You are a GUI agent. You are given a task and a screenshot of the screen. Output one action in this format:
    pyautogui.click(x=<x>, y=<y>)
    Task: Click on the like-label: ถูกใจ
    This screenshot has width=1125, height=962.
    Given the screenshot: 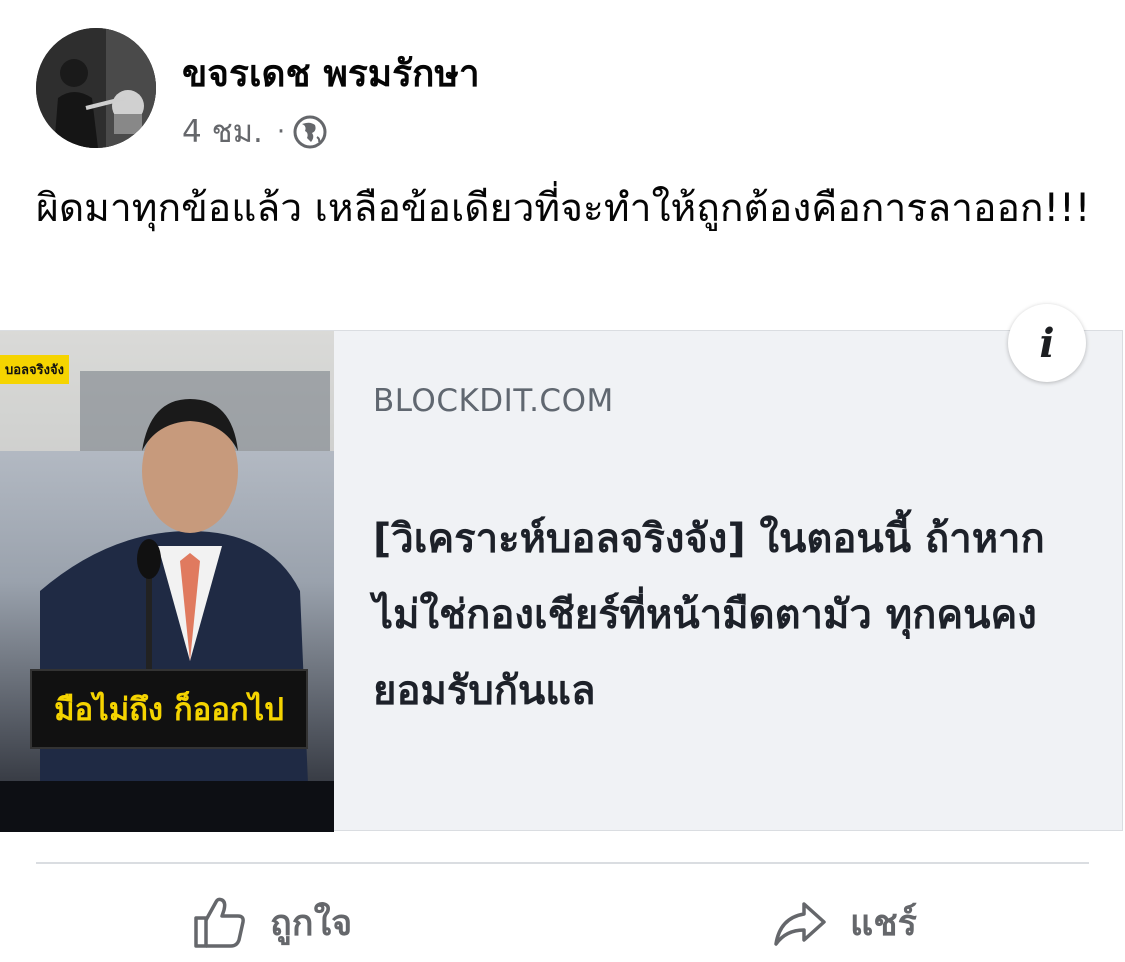 What is the action you would take?
    pyautogui.click(x=311, y=923)
    